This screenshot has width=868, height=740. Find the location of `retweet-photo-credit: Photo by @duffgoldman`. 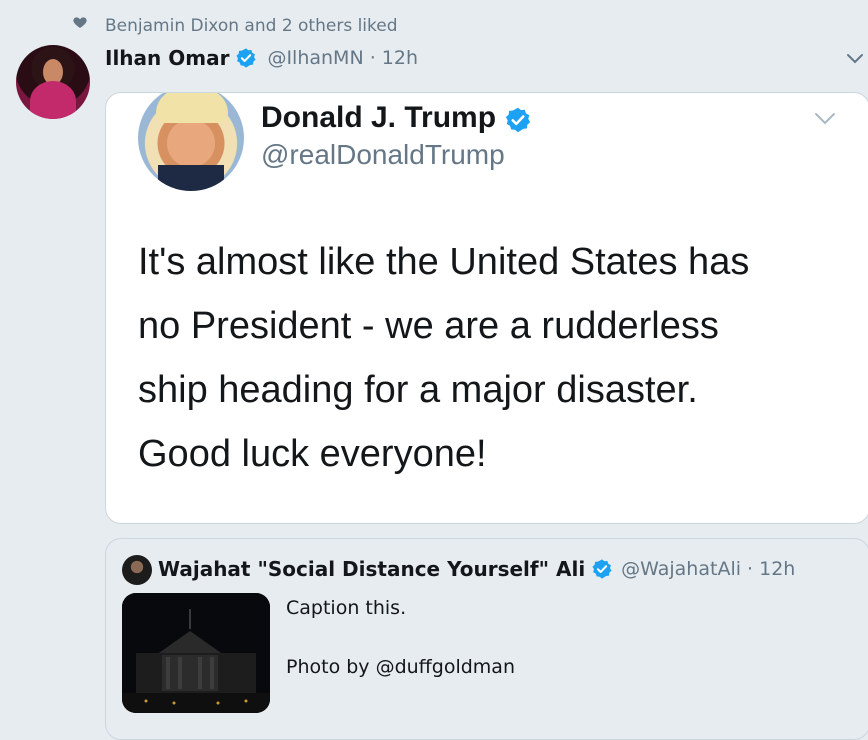

retweet-photo-credit: Photo by @duffgoldman is located at coordinates (400, 667).